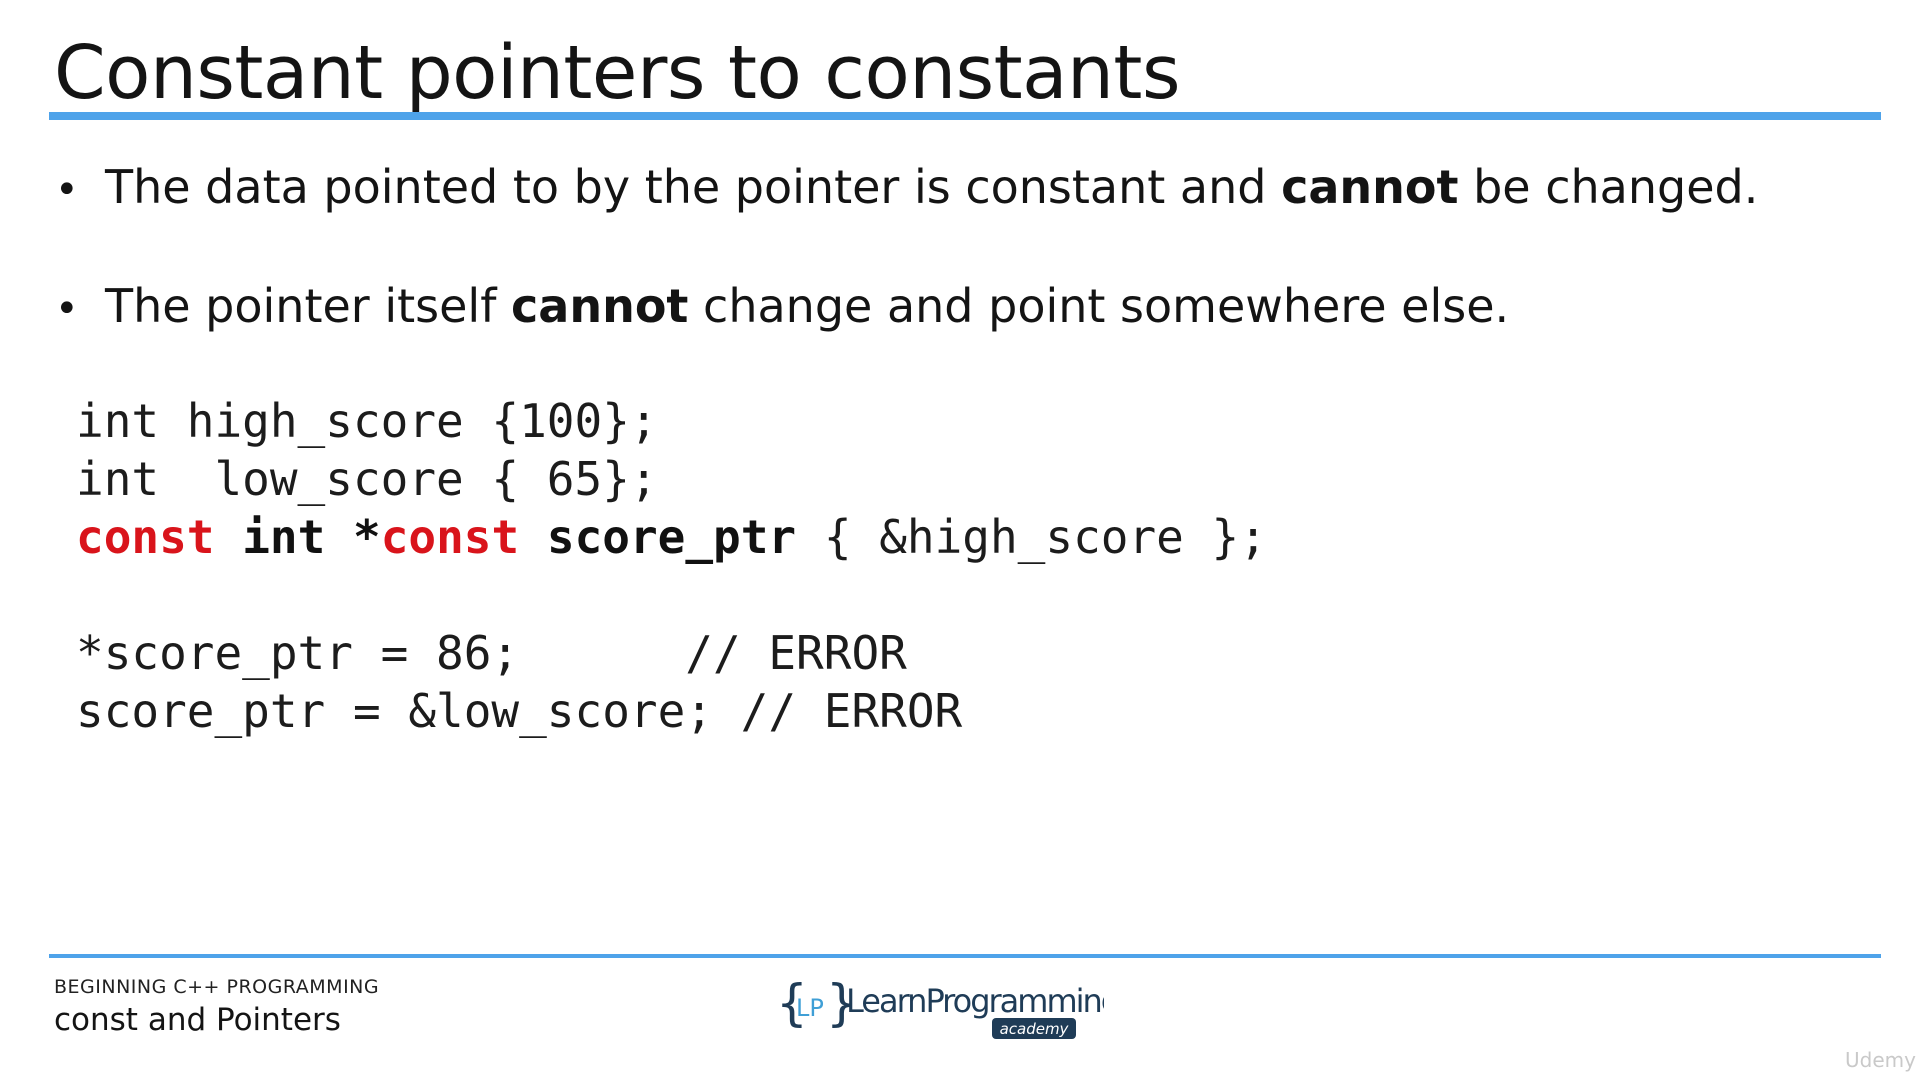 This screenshot has height=1080, width=1920. What do you see at coordinates (1880, 1060) in the screenshot?
I see `udemy-watermark: Udemy` at bounding box center [1880, 1060].